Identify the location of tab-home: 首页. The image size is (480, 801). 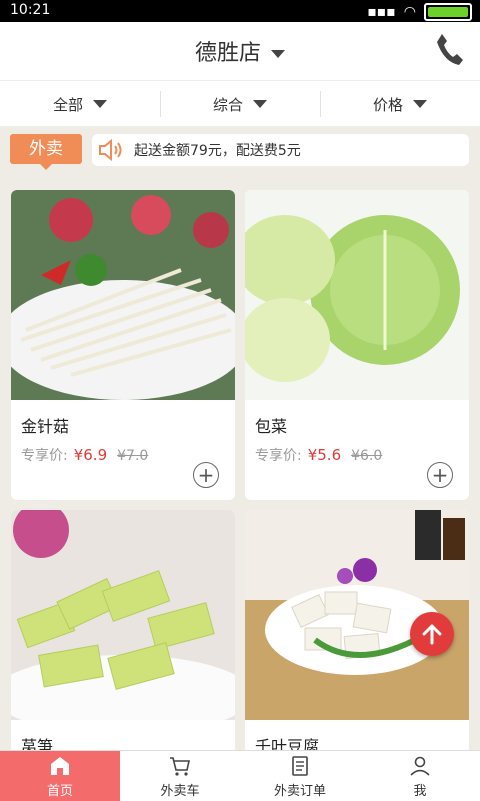
(60, 776).